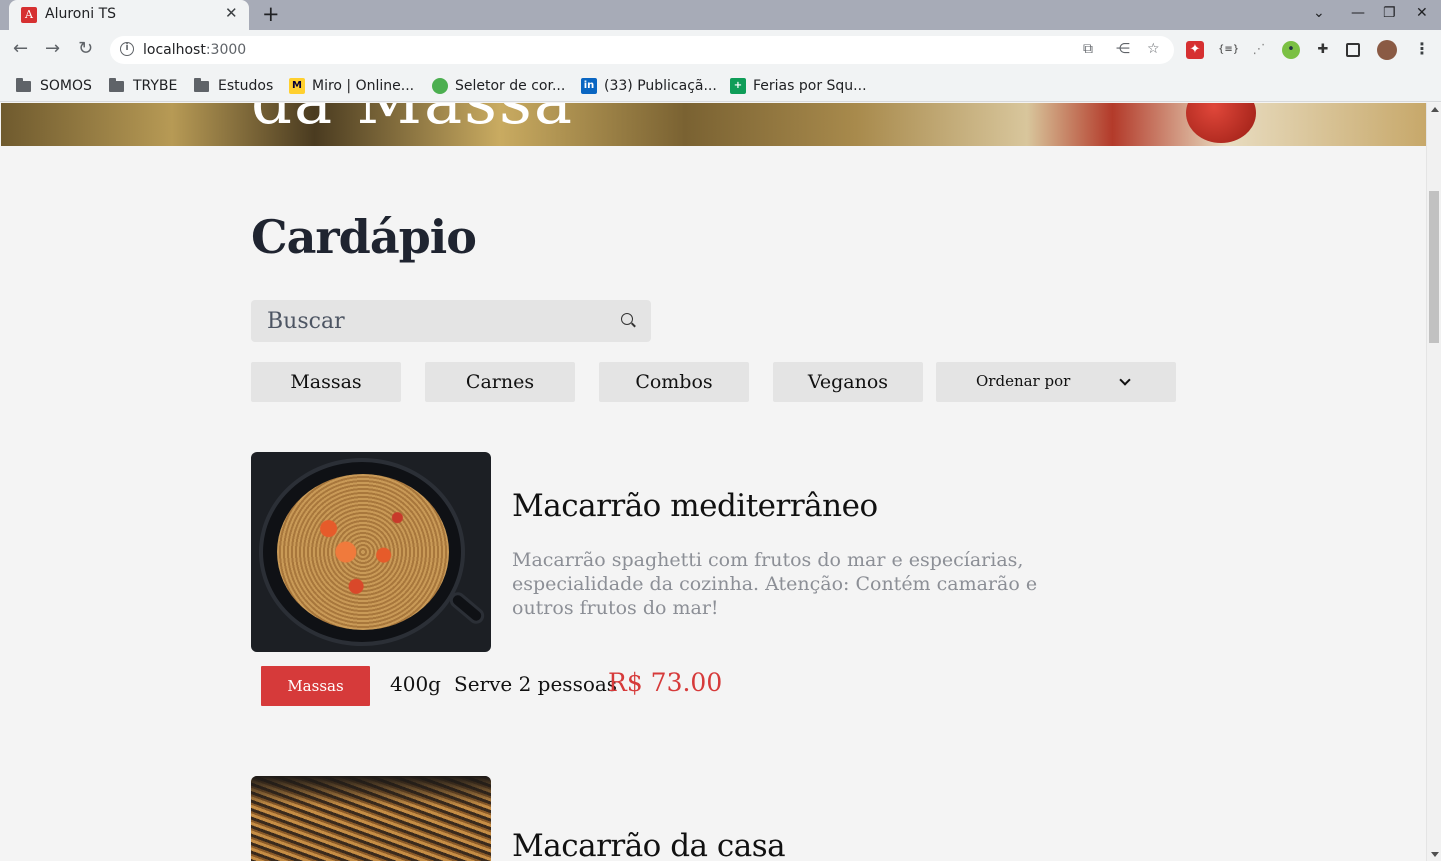 The image size is (1441, 861). I want to click on bookmark-estudos: Estudos, so click(233, 86).